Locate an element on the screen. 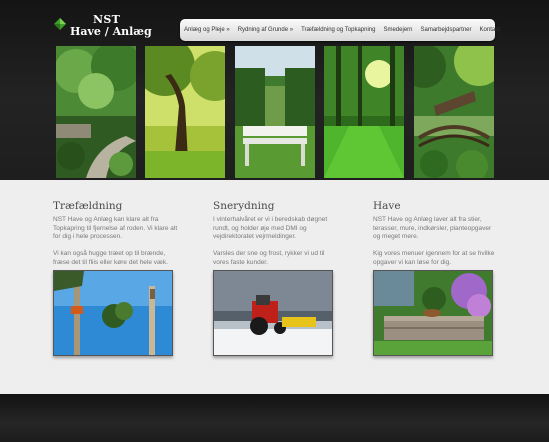 The image size is (549, 442). banner-photo-lawn is located at coordinates (364, 112).